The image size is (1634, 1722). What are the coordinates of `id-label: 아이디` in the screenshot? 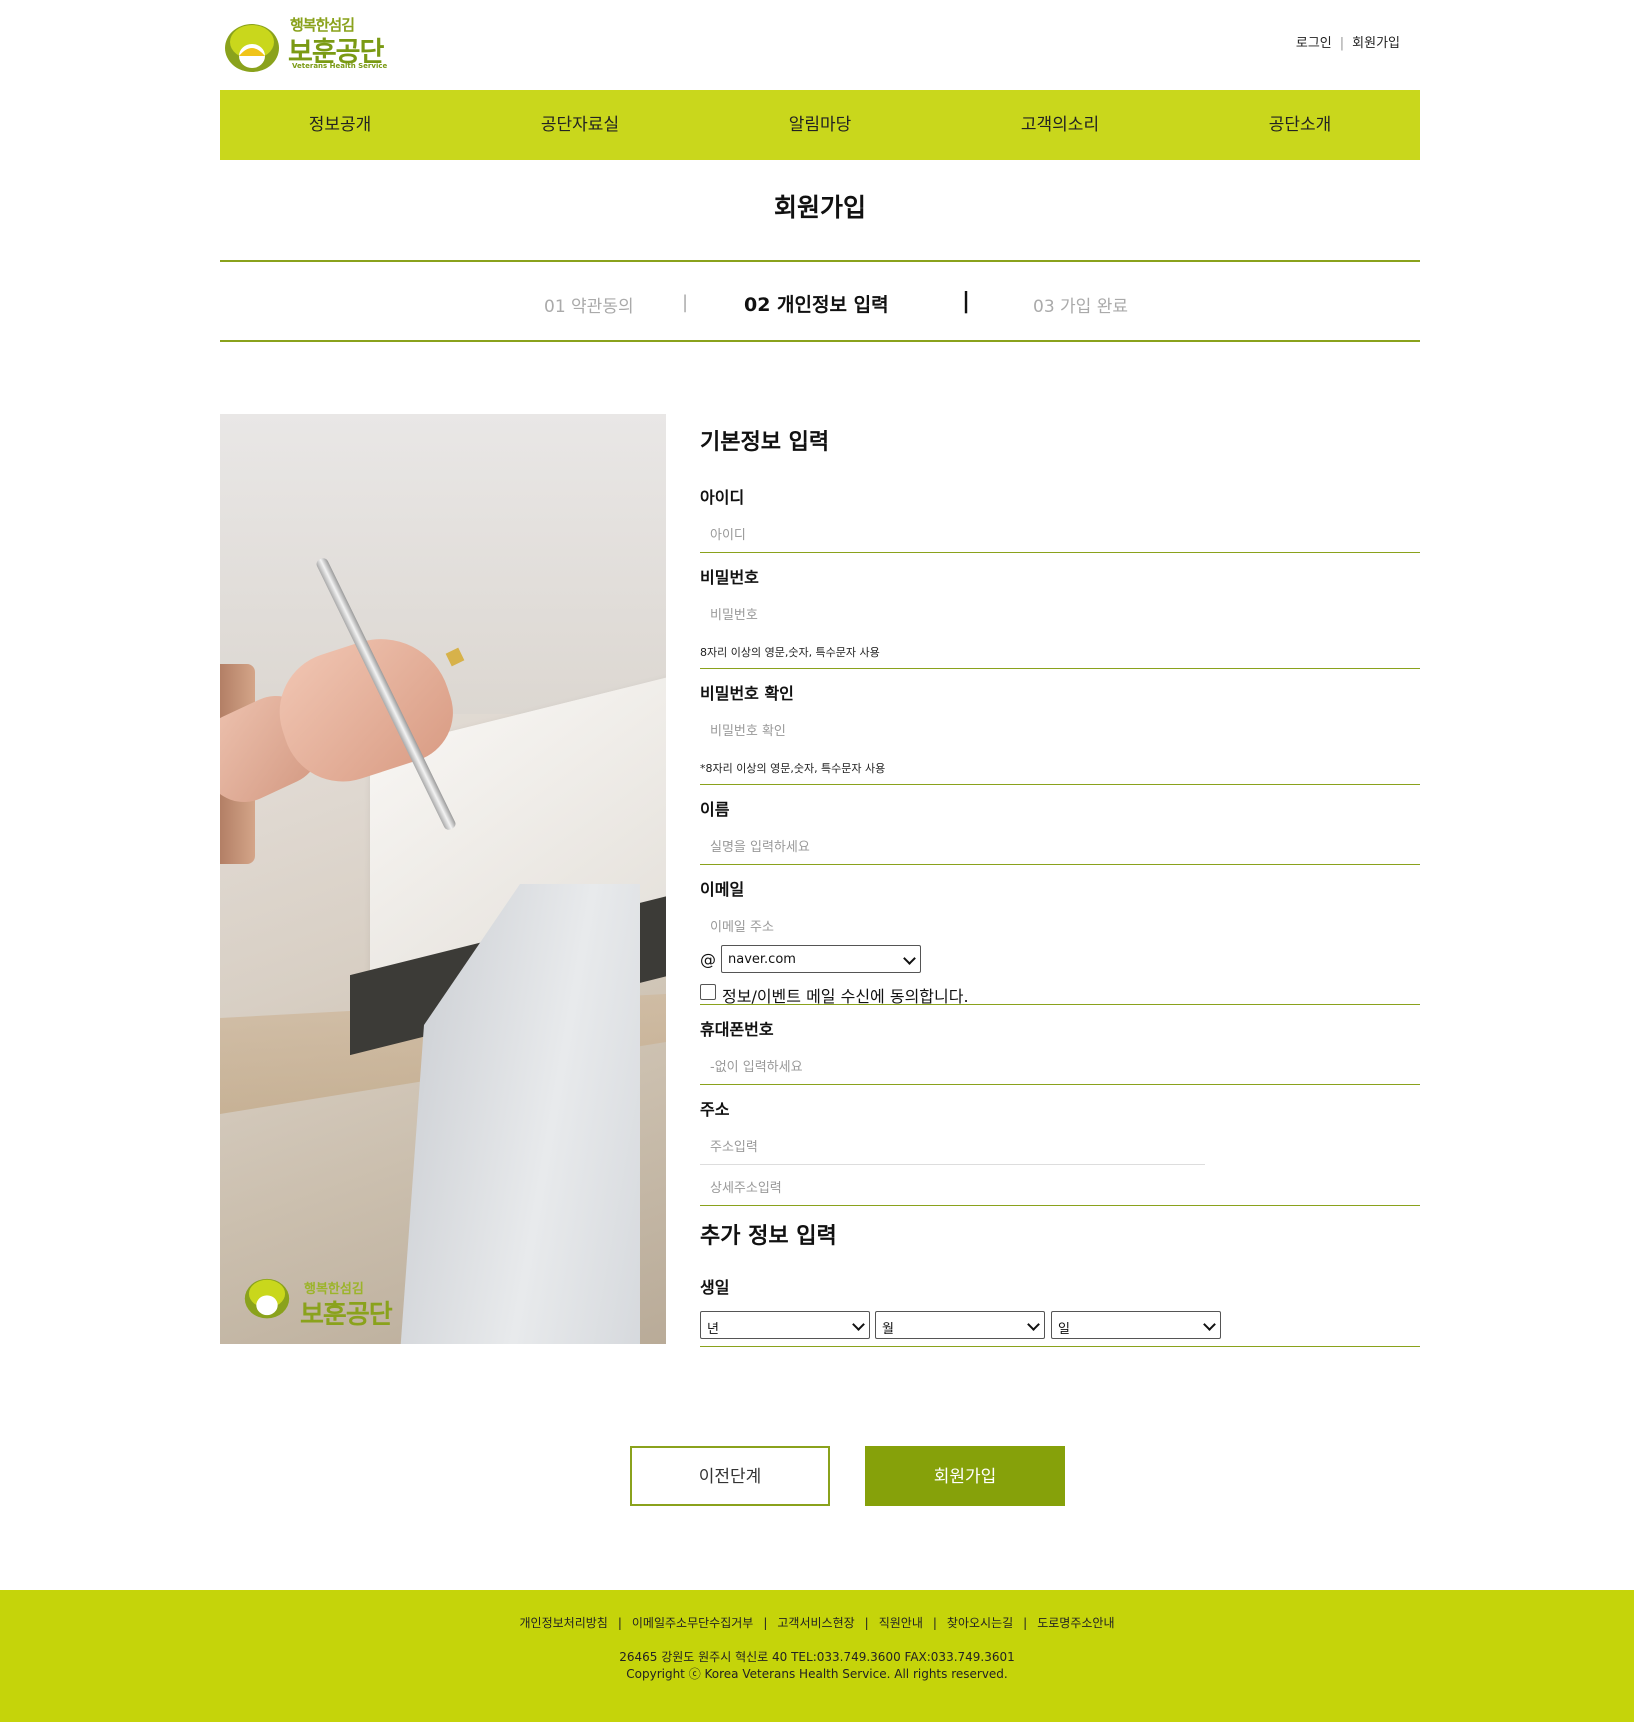 It's located at (722, 497).